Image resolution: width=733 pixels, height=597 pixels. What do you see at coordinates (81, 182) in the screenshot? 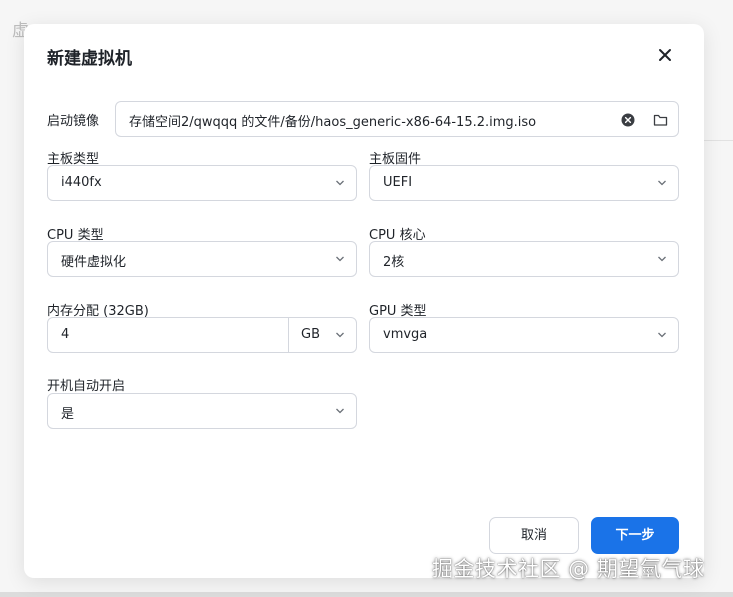
I see `motherboard-type-value: i440fx` at bounding box center [81, 182].